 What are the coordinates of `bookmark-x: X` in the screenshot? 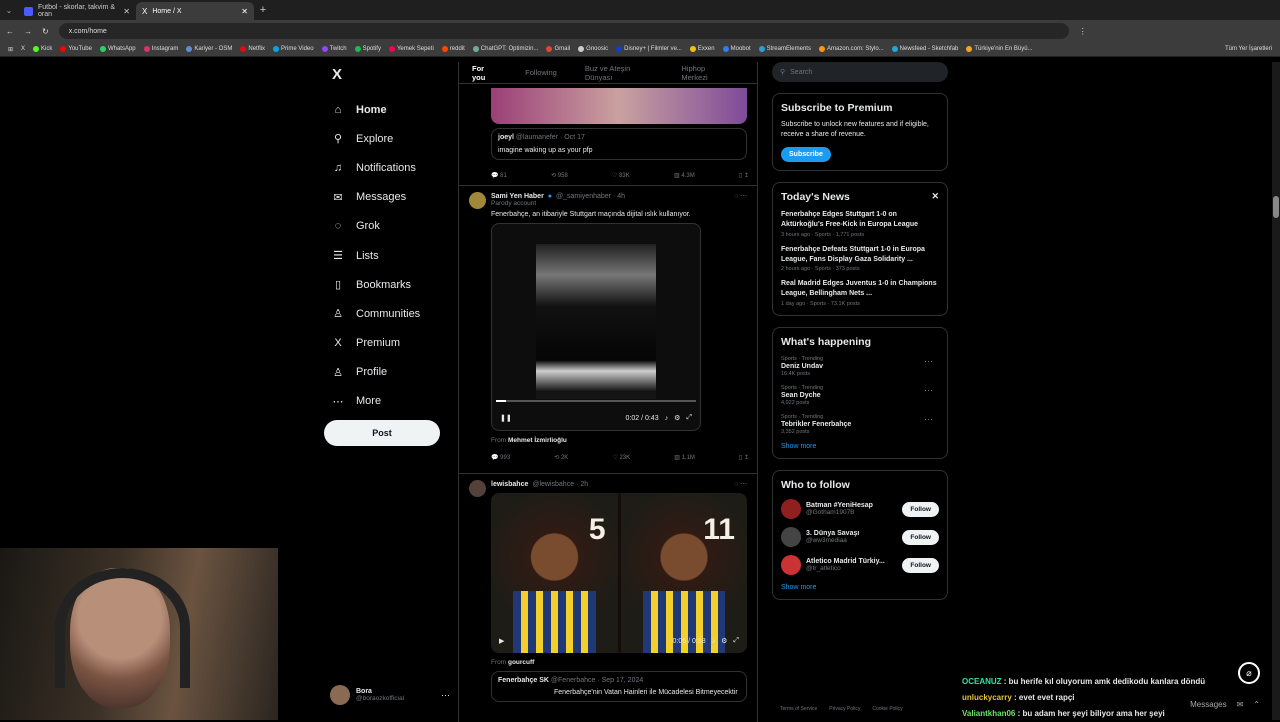 It's located at (23, 49).